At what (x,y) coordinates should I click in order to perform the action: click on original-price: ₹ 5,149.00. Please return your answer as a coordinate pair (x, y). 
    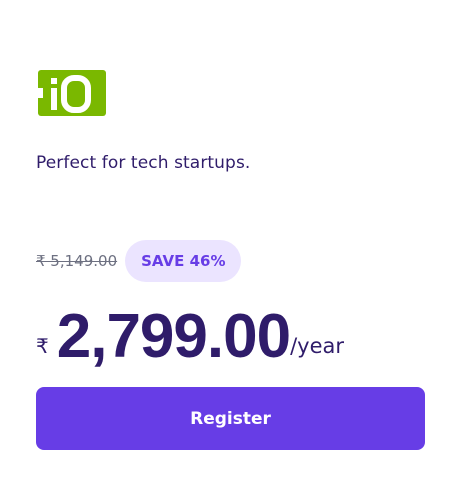
    Looking at the image, I should click on (77, 261).